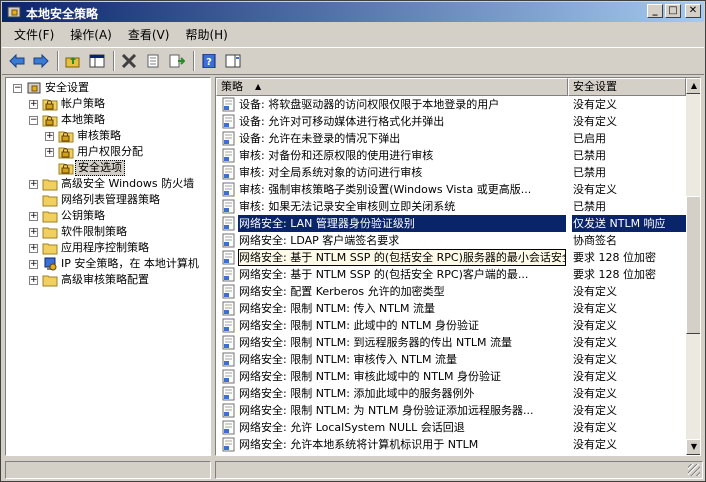 The width and height of the screenshot is (706, 482). I want to click on tree-item: + 审核策略, so click(108, 136).